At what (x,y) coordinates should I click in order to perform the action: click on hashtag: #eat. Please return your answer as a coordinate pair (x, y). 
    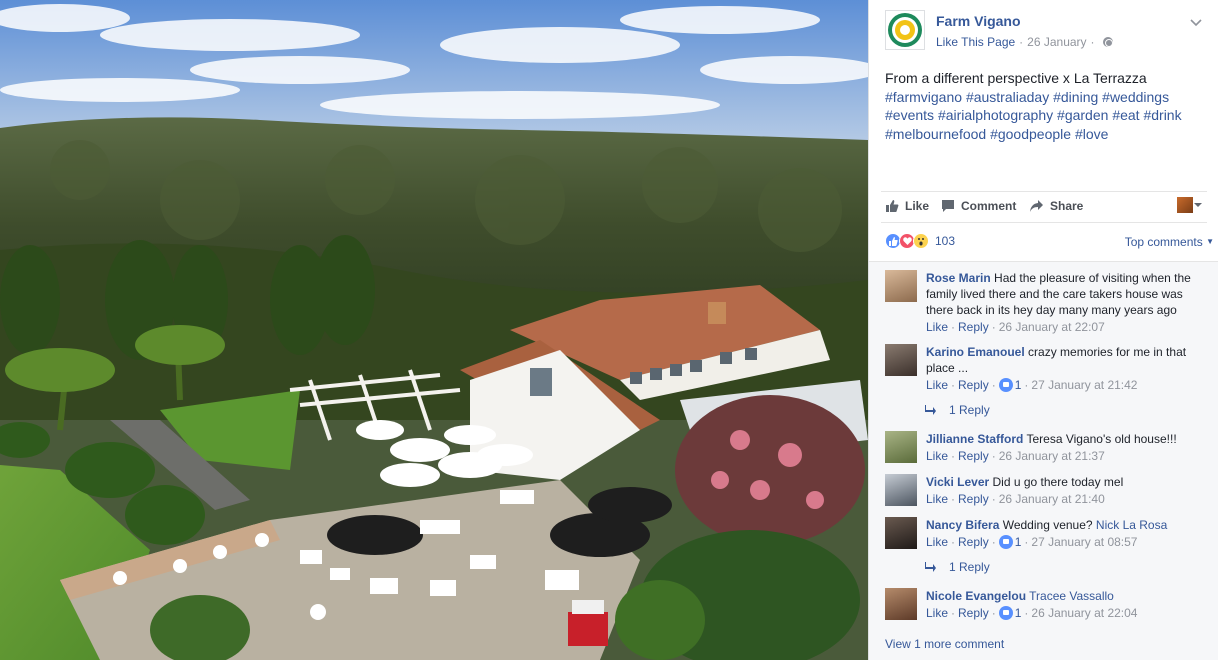
    Looking at the image, I should click on (1125, 115).